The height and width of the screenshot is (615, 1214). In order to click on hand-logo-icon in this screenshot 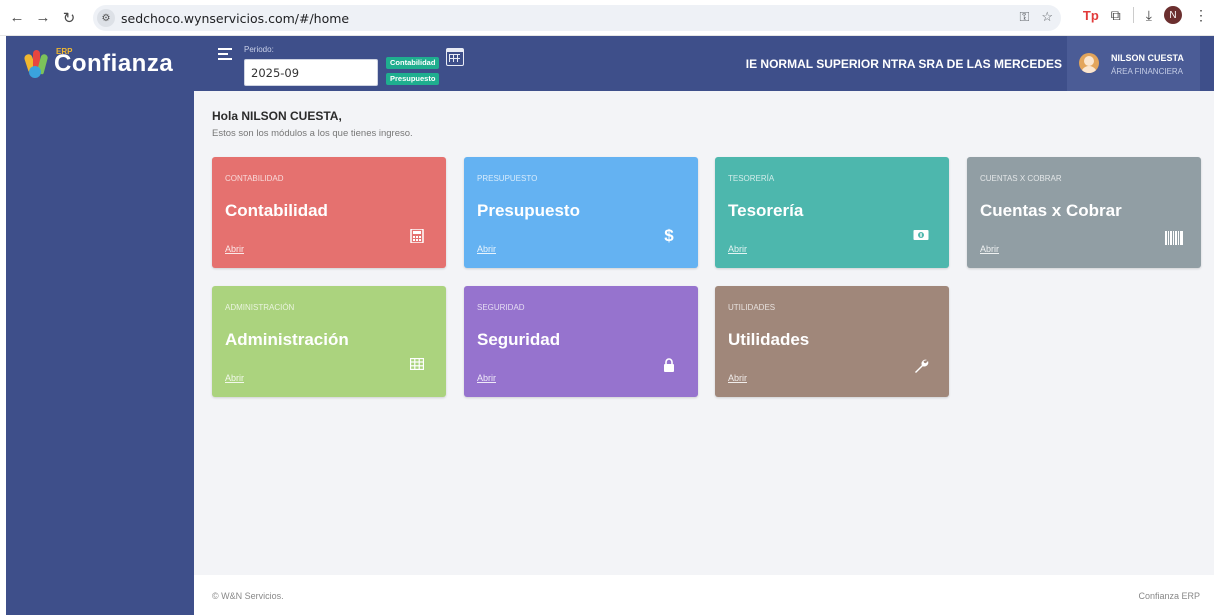, I will do `click(36, 64)`.